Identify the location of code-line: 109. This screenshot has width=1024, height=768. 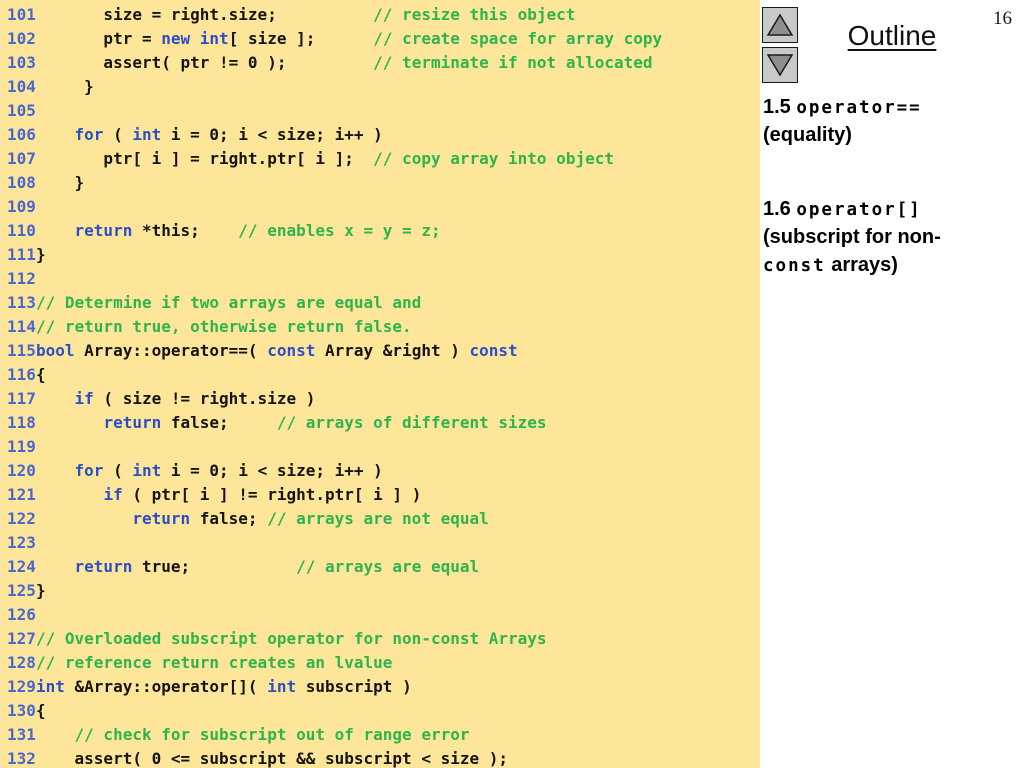
(21, 206).